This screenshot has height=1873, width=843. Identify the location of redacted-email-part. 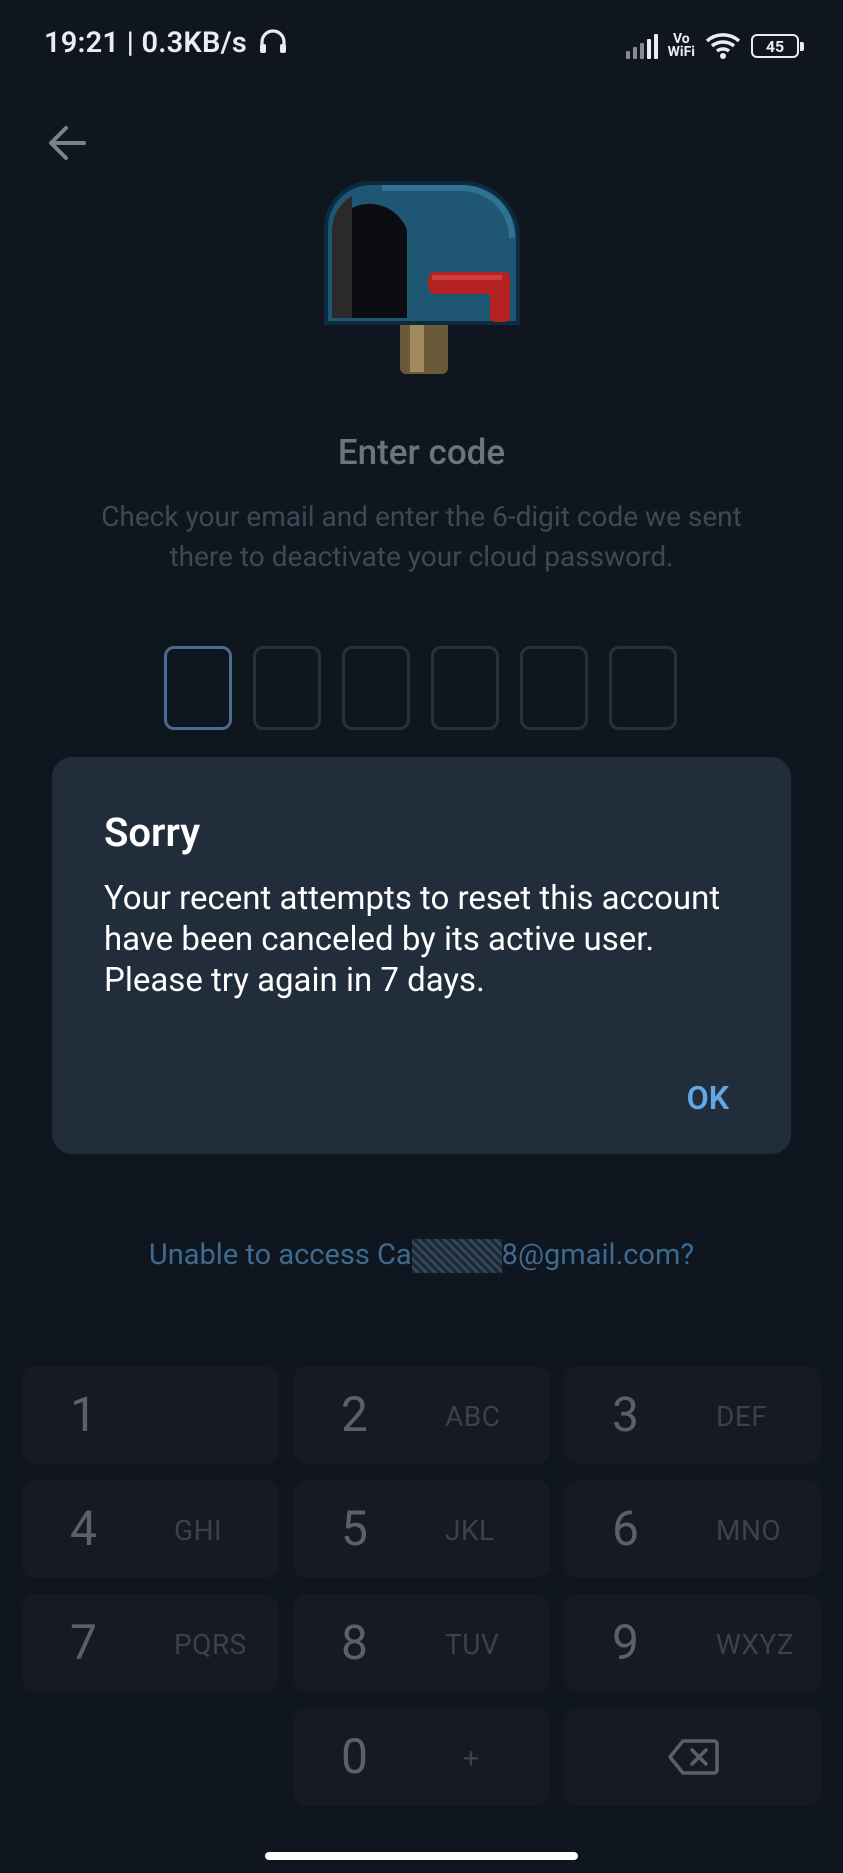
(456, 1256).